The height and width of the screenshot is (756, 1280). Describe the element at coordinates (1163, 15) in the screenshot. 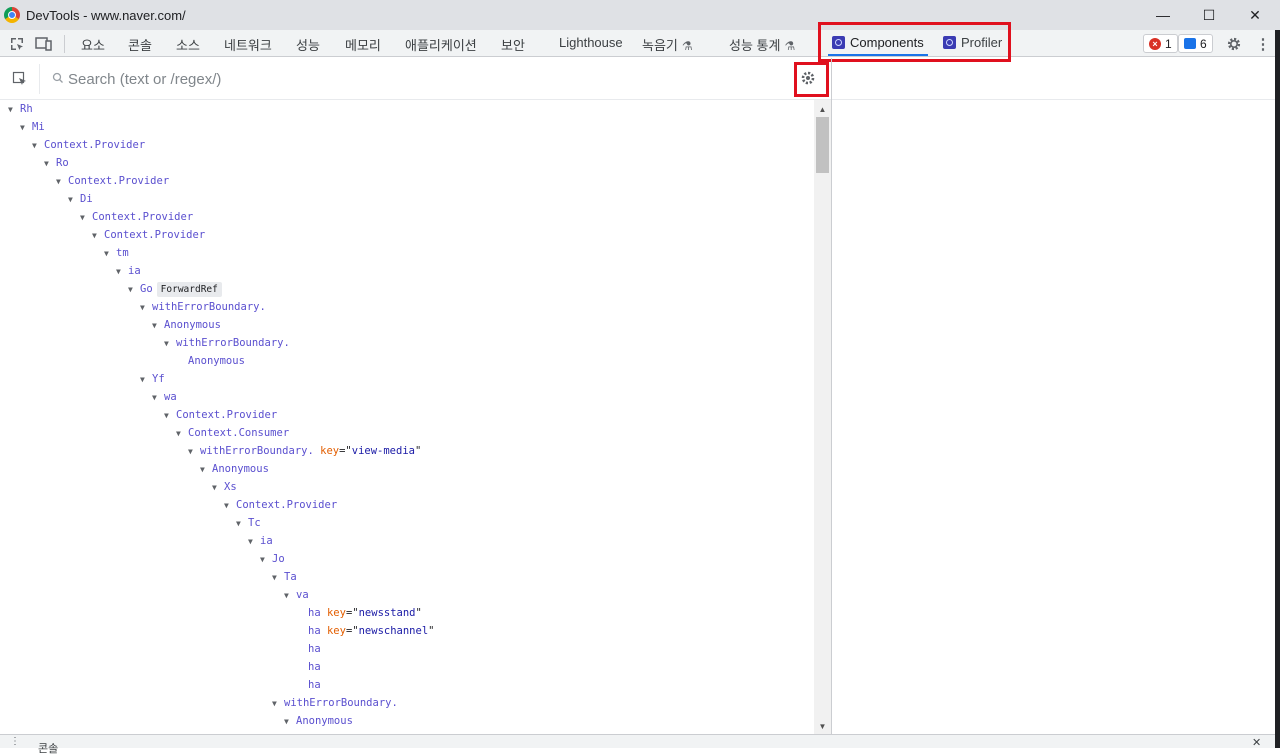

I see `minimize-button: —` at that location.